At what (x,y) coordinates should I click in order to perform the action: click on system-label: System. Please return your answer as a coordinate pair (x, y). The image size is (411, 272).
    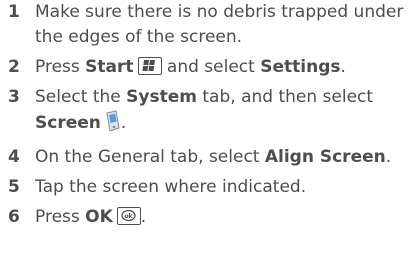
    Looking at the image, I should click on (161, 97).